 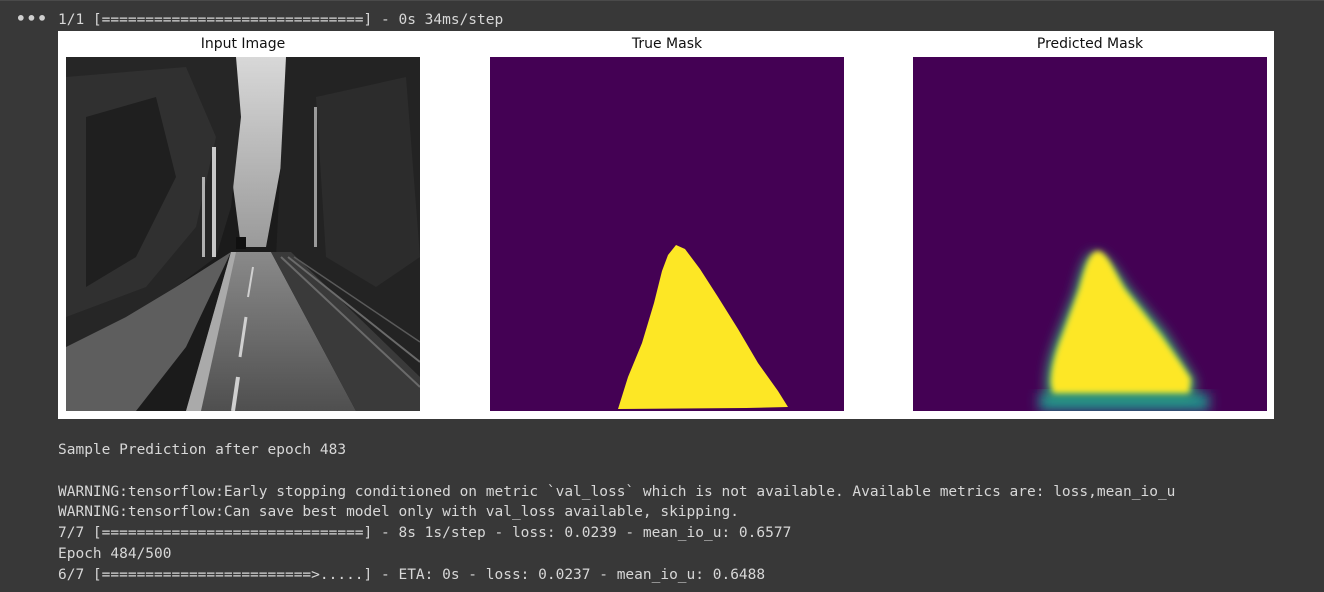 I want to click on input-image-title: Input Image, so click(x=243, y=44).